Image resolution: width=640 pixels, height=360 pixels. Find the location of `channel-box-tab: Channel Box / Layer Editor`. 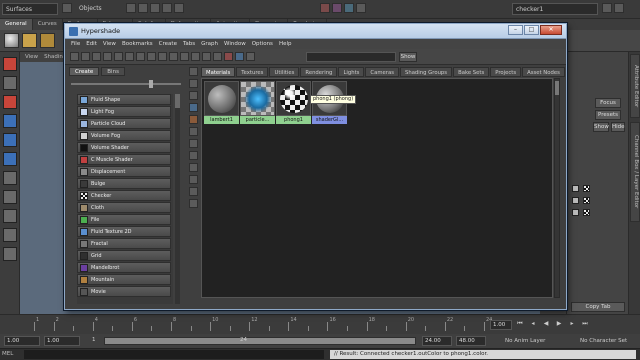

channel-box-tab: Channel Box / Layer Editor is located at coordinates (635, 172).